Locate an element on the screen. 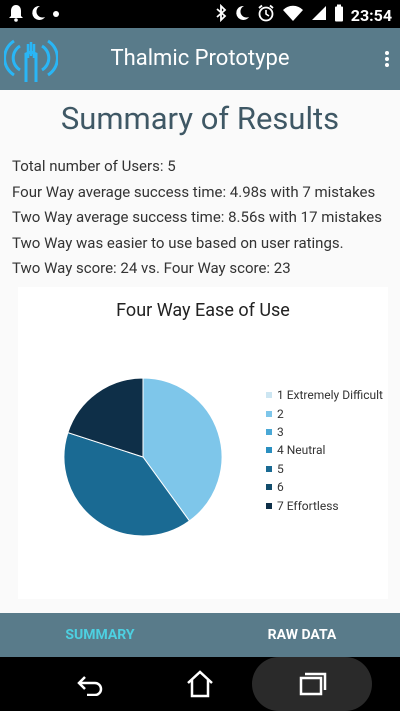 Image resolution: width=400 pixels, height=711 pixels. page-title: Summary of Results is located at coordinates (200, 118).